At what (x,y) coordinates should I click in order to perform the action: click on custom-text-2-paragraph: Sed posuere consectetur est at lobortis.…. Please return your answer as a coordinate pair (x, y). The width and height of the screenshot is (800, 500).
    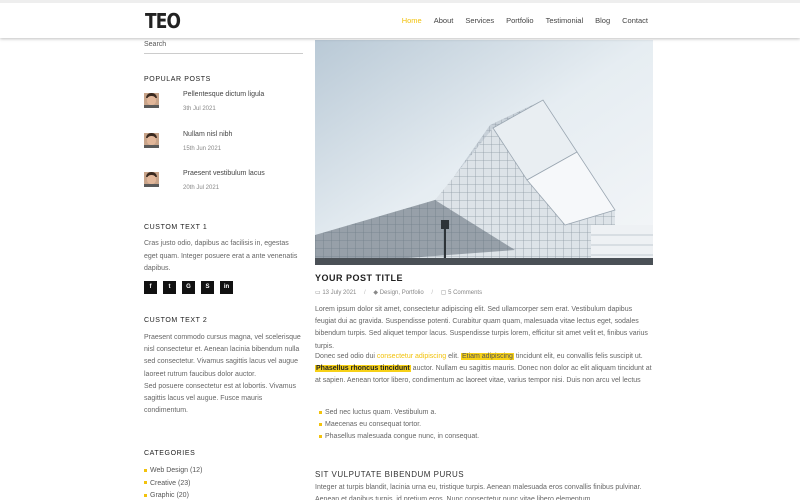
    Looking at the image, I should click on (220, 398).